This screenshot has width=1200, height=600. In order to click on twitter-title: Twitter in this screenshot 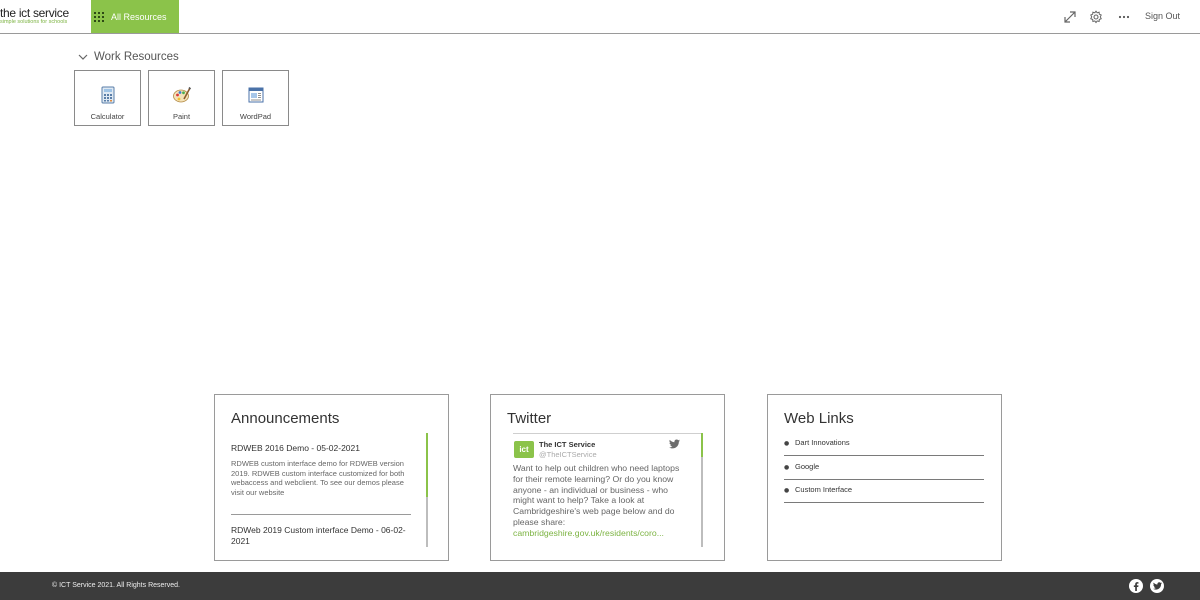, I will do `click(529, 418)`.